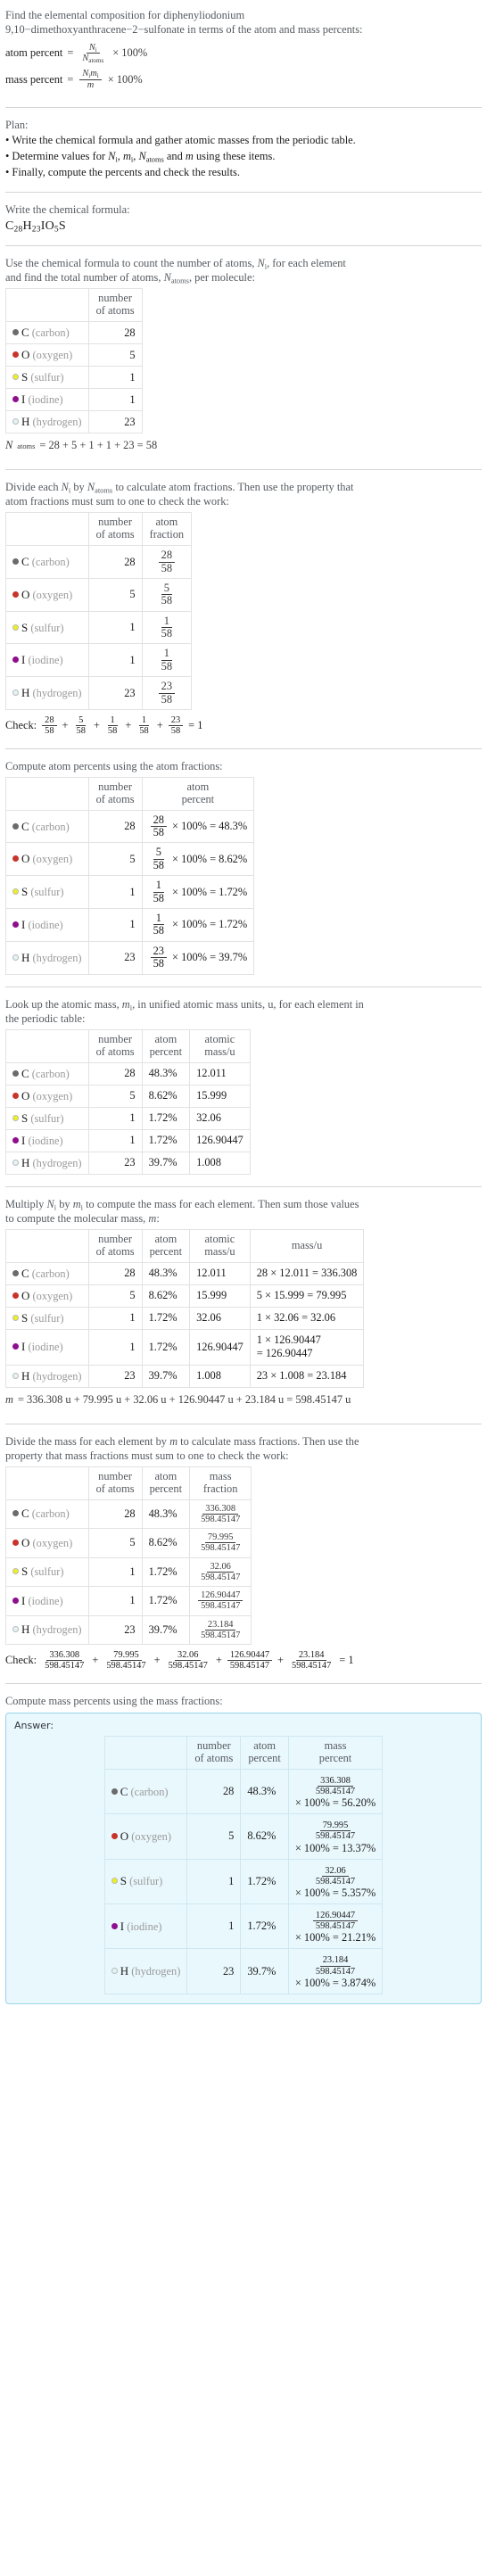 This screenshot has height=2576, width=487. I want to click on fraction-numerator: 28, so click(159, 821).